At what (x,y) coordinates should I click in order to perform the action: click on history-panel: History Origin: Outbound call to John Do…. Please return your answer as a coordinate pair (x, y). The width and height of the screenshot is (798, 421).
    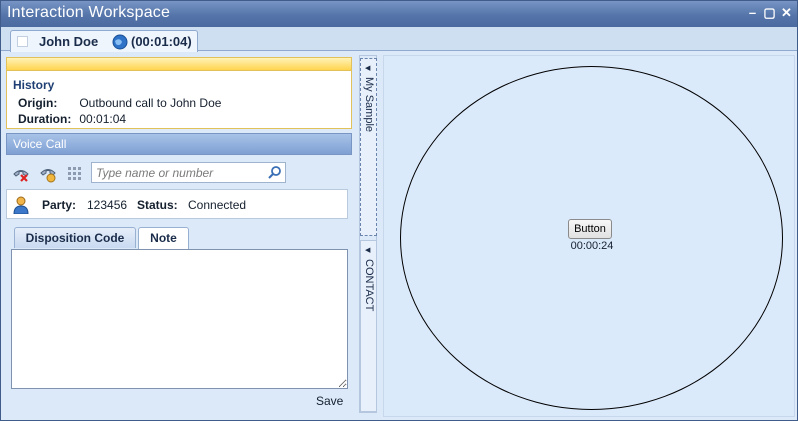
    Looking at the image, I should click on (179, 93).